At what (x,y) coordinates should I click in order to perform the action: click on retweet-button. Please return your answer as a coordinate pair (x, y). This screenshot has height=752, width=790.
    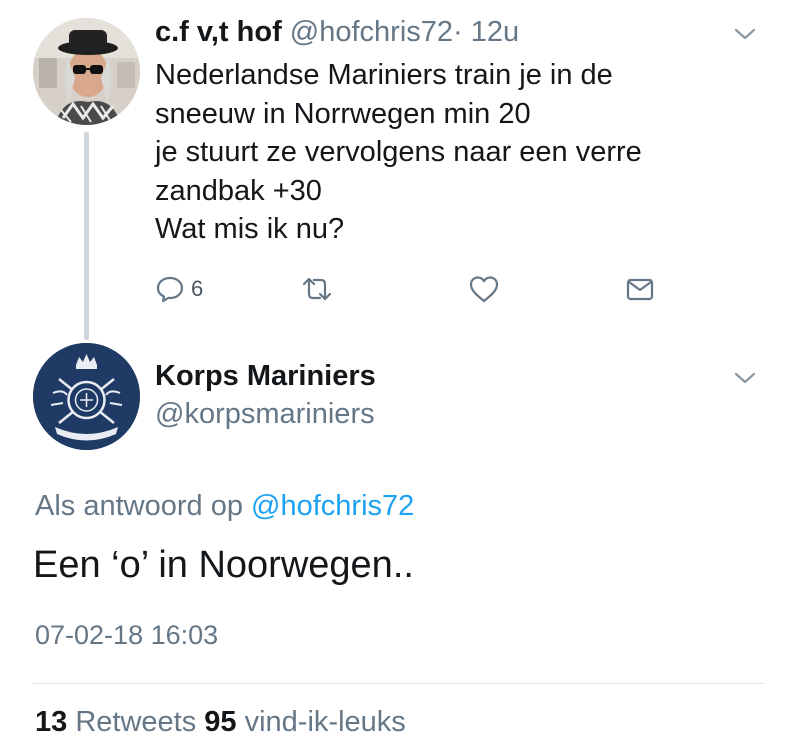
    Looking at the image, I should click on (317, 289).